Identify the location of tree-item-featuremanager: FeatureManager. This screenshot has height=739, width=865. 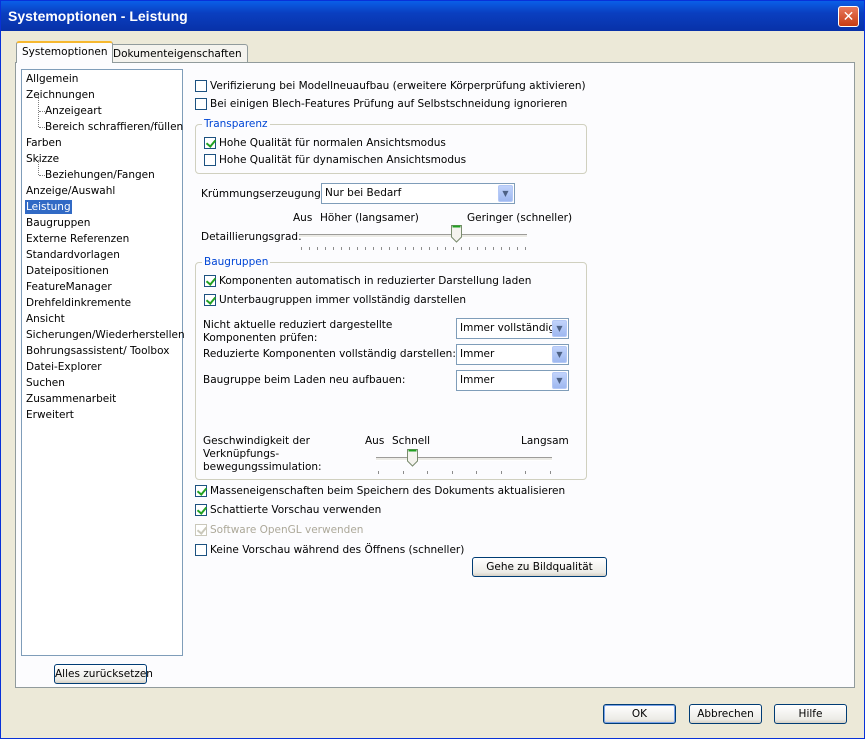
(69, 287).